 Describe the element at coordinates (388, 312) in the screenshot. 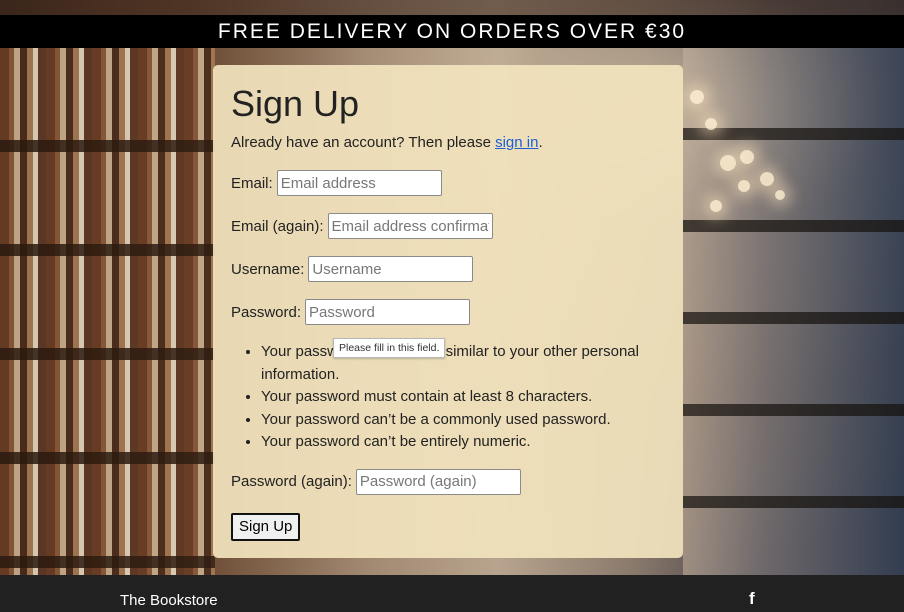

I see `password-field` at that location.